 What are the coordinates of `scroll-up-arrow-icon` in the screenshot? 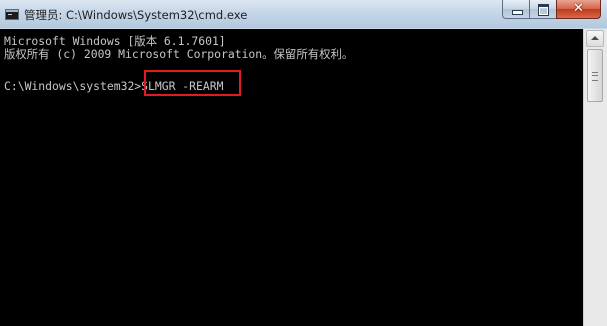 It's located at (595, 38).